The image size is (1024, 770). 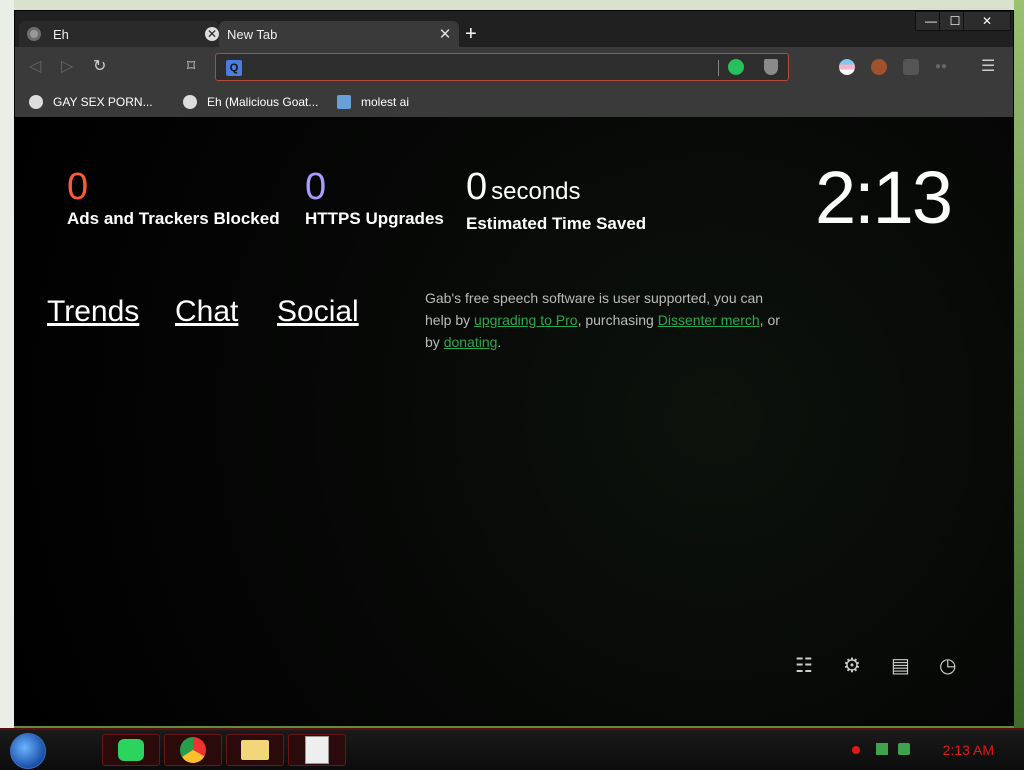 What do you see at coordinates (480, 68) in the screenshot?
I see `address-input` at bounding box center [480, 68].